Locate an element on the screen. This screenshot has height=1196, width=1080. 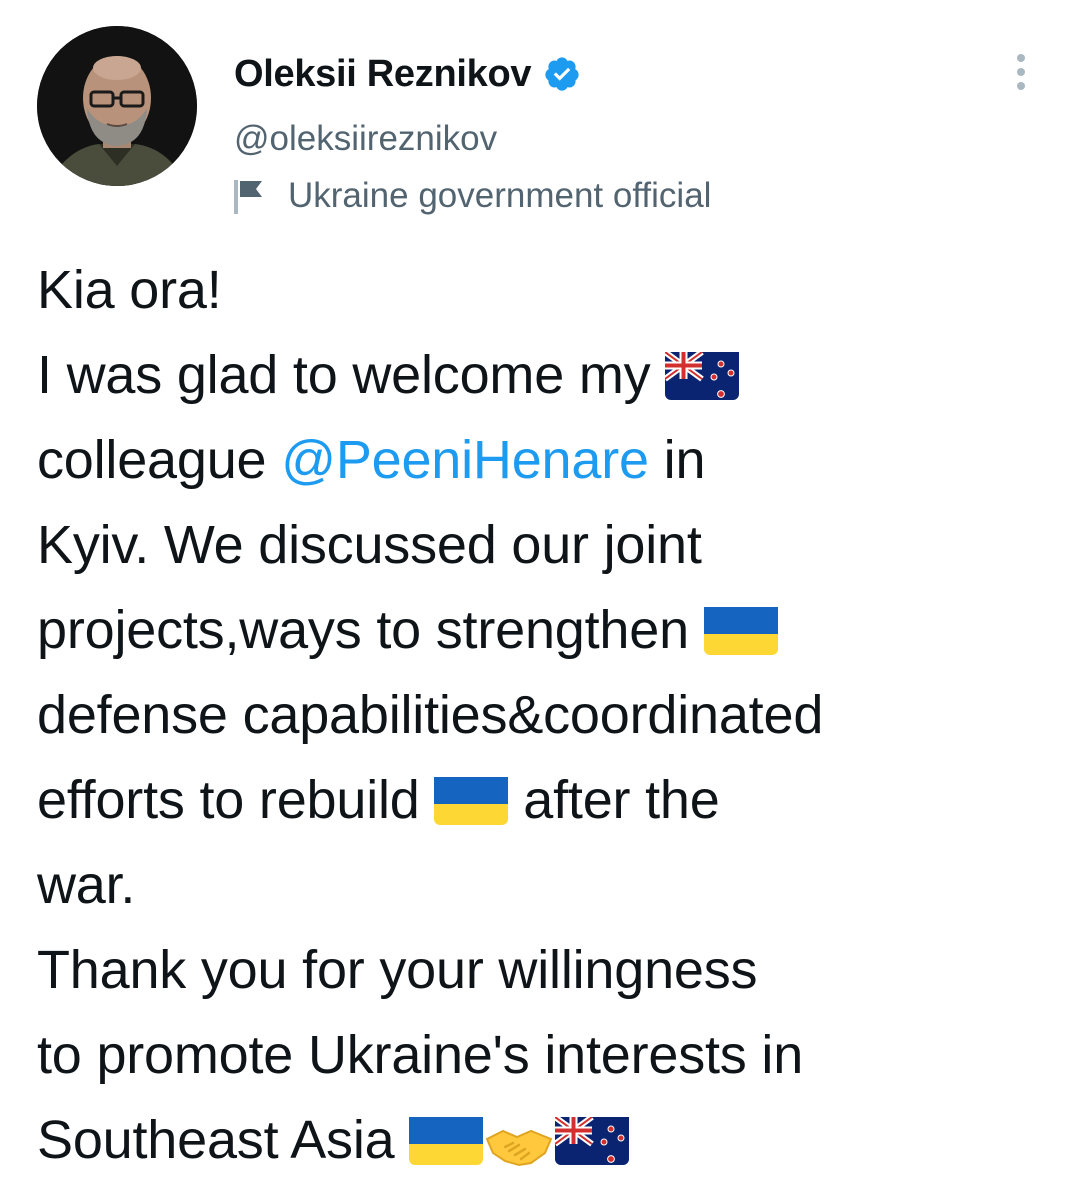
tweet-text-segment: Thank you for your willingness is located at coordinates (397, 970).